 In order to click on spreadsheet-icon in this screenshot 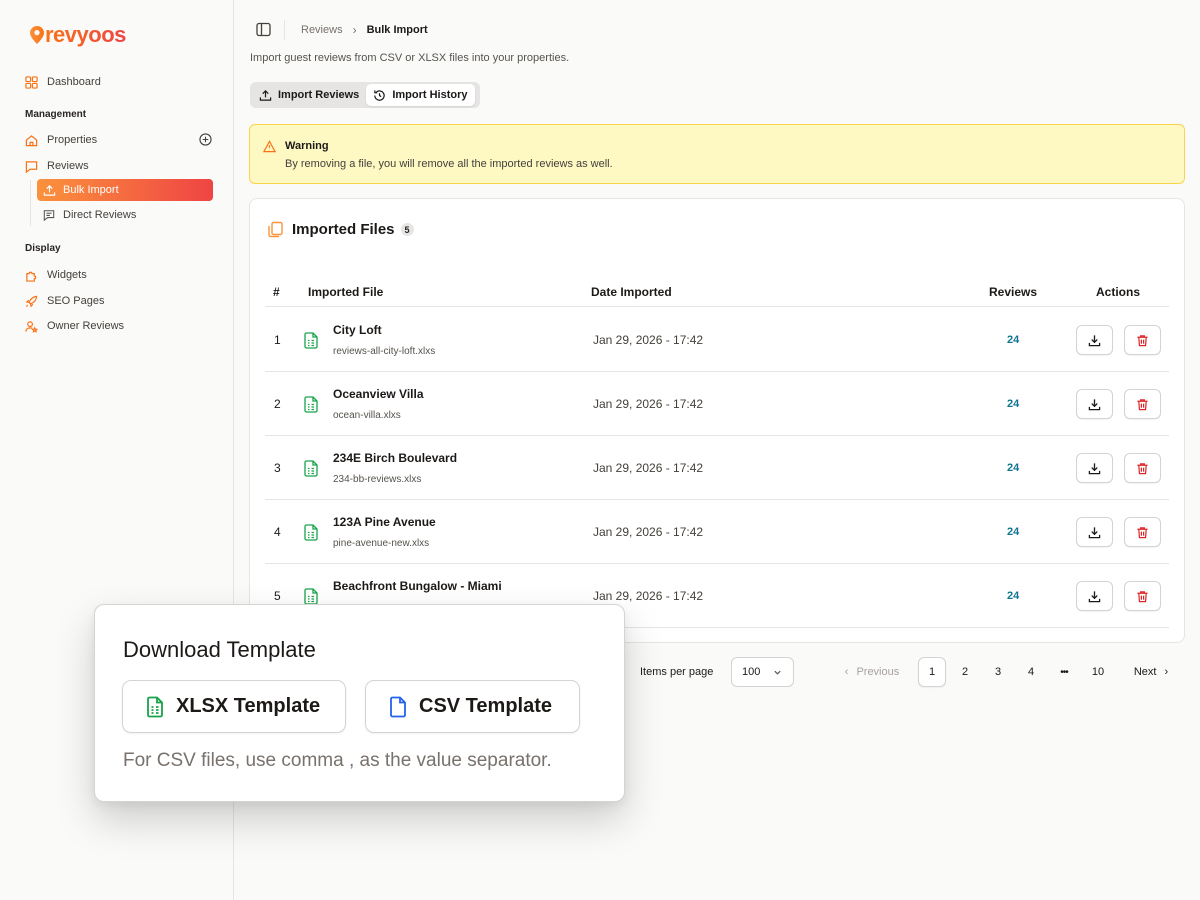, I will do `click(311, 532)`.